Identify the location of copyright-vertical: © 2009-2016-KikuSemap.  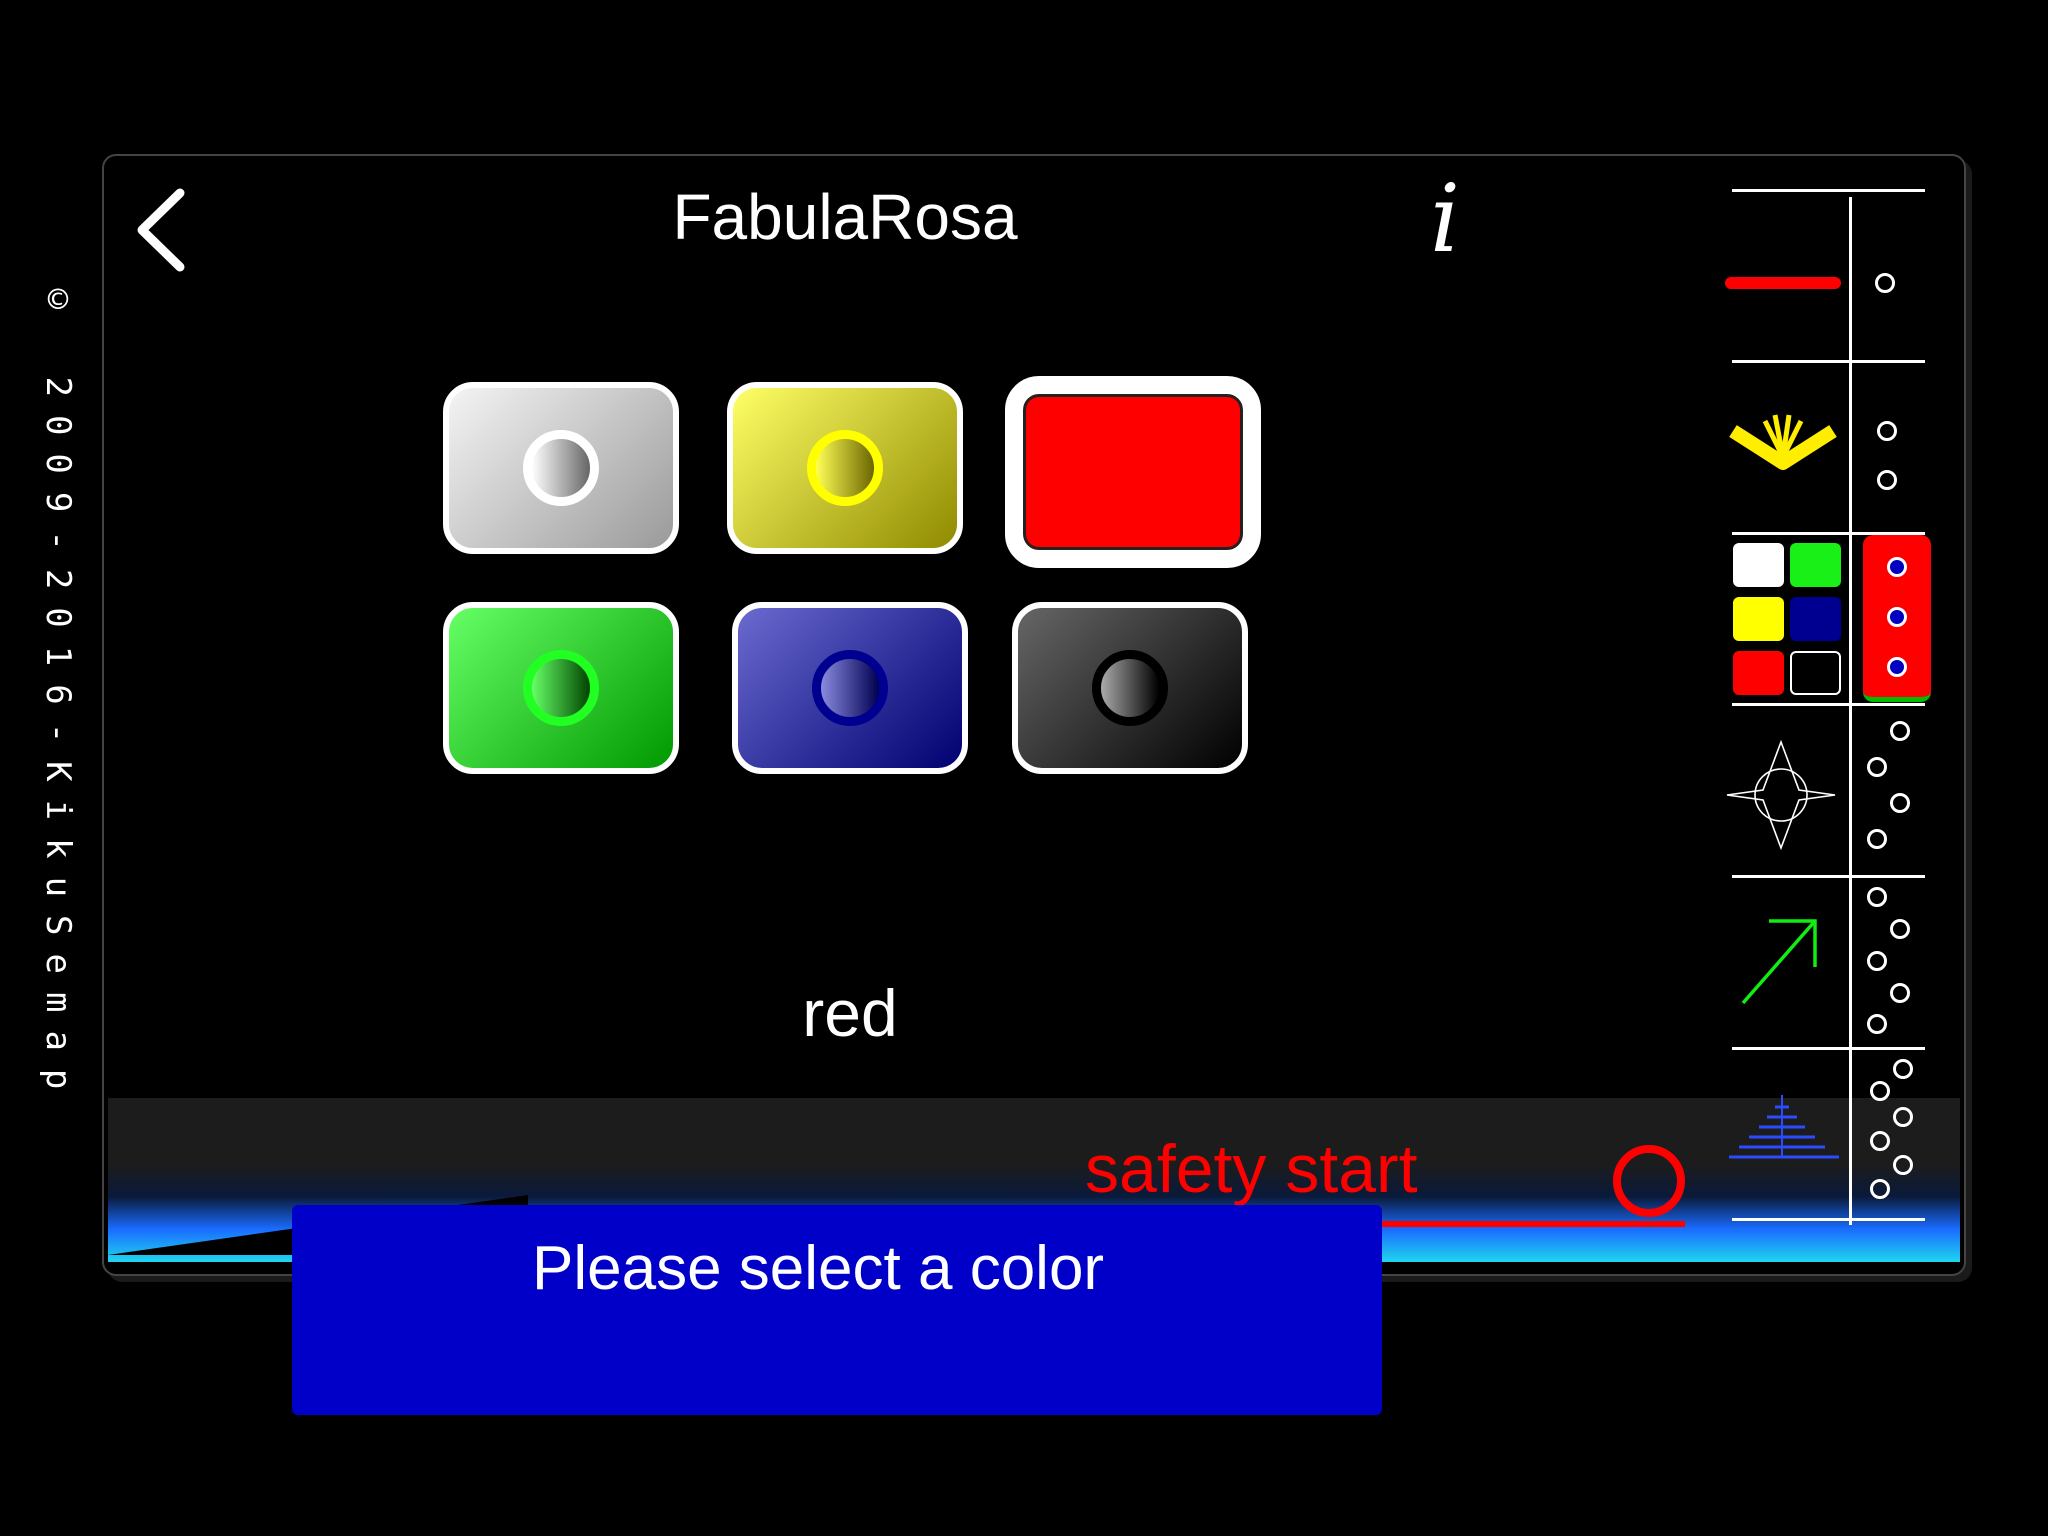
(66, 780).